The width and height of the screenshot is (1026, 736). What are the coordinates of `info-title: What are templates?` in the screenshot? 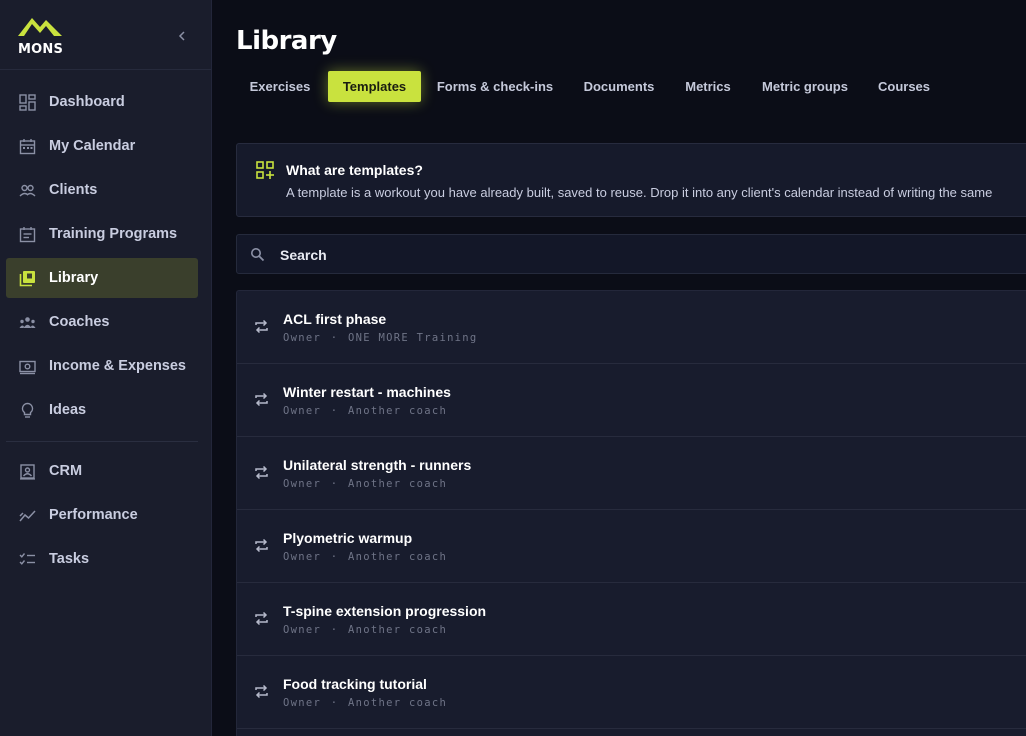 It's located at (354, 170).